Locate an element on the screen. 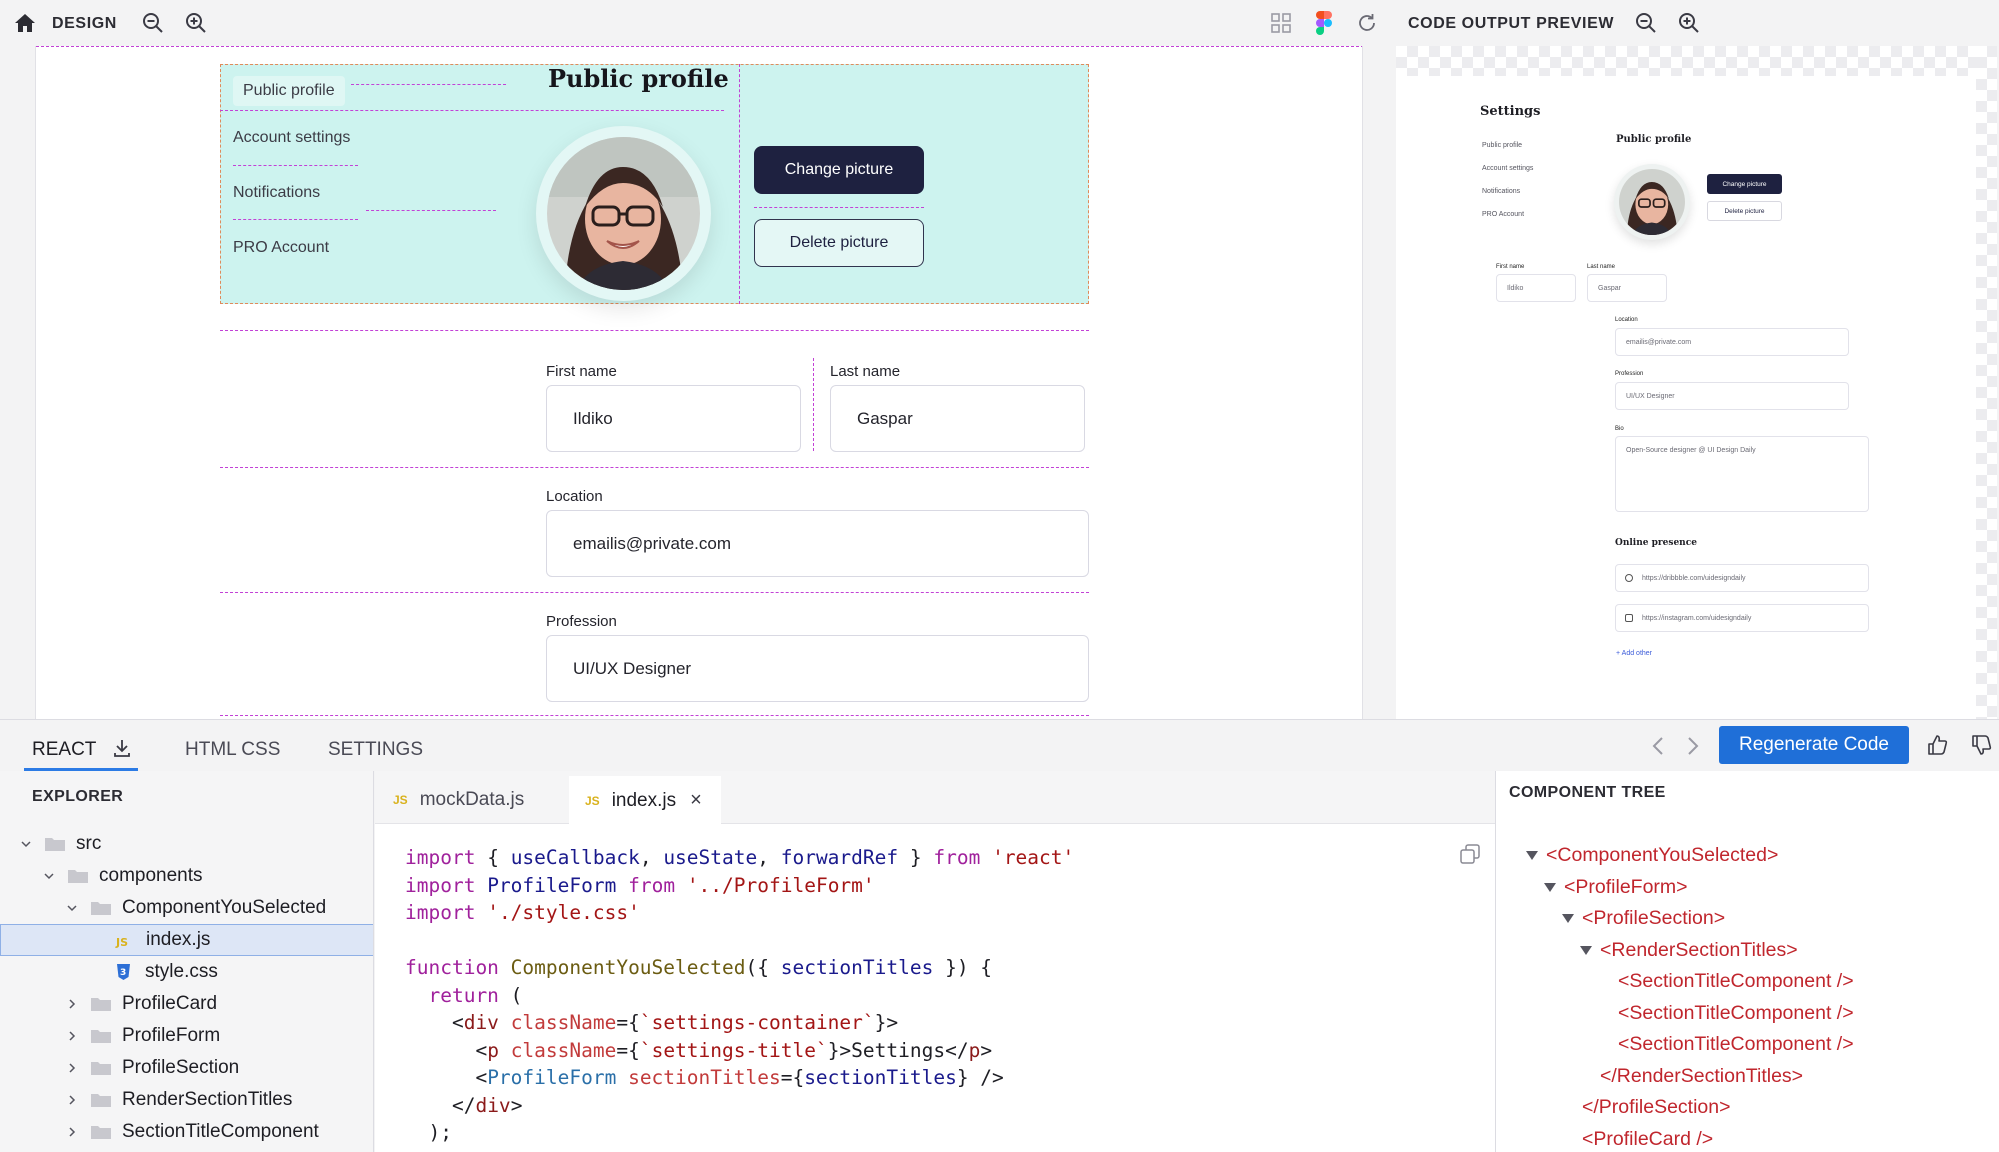 The height and width of the screenshot is (1152, 1999). grid-view-icon is located at coordinates (1281, 23).